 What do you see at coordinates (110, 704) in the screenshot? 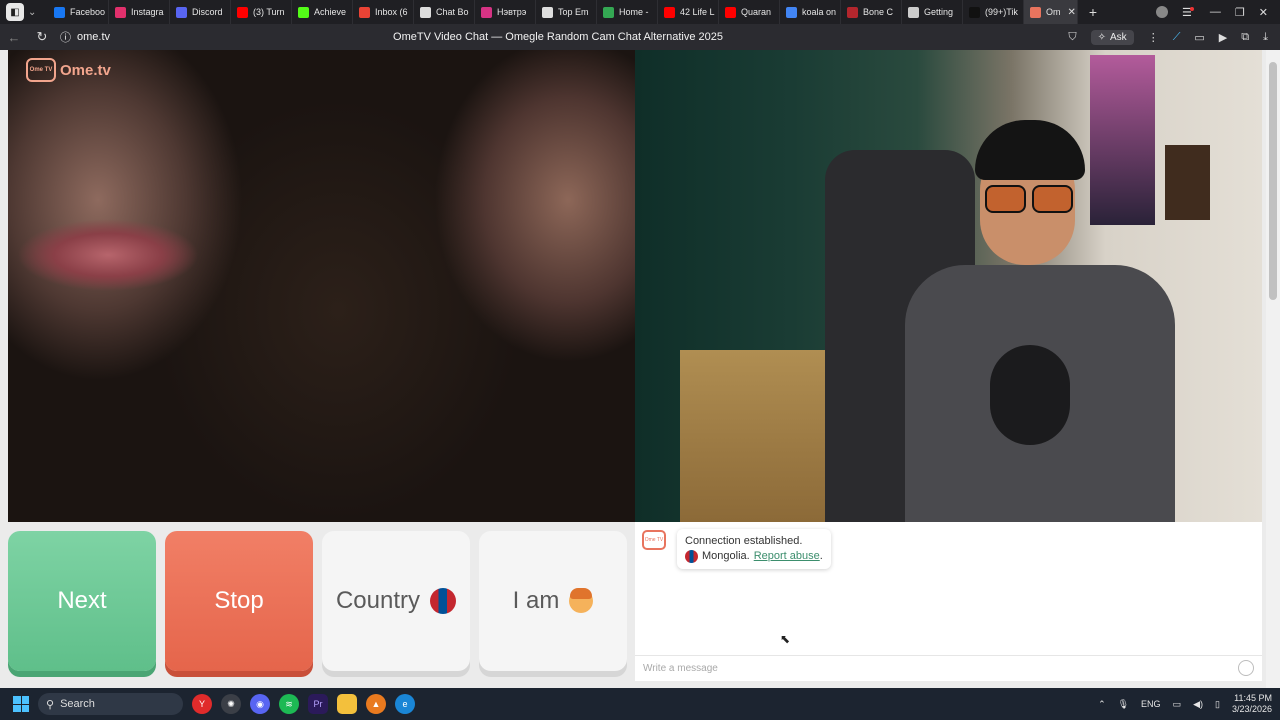
I see `taskbar-search: ⚲ Search` at bounding box center [110, 704].